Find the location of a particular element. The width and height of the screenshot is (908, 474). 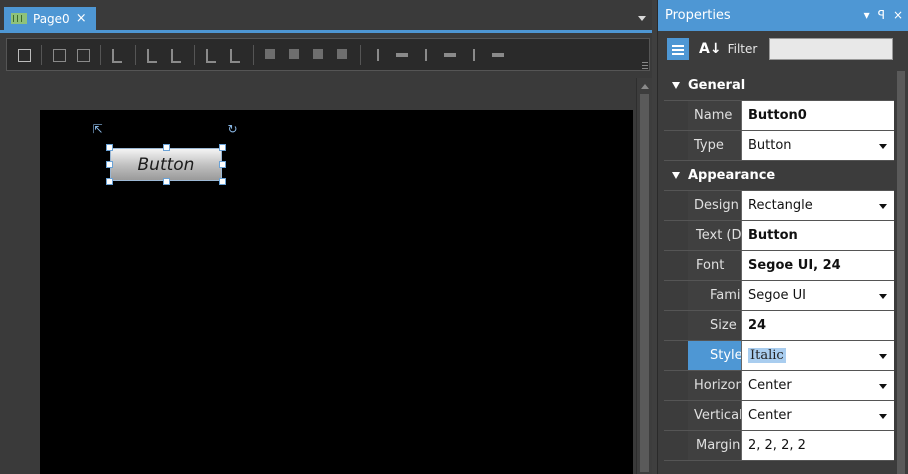

tab-title: Page0 is located at coordinates (51, 18).